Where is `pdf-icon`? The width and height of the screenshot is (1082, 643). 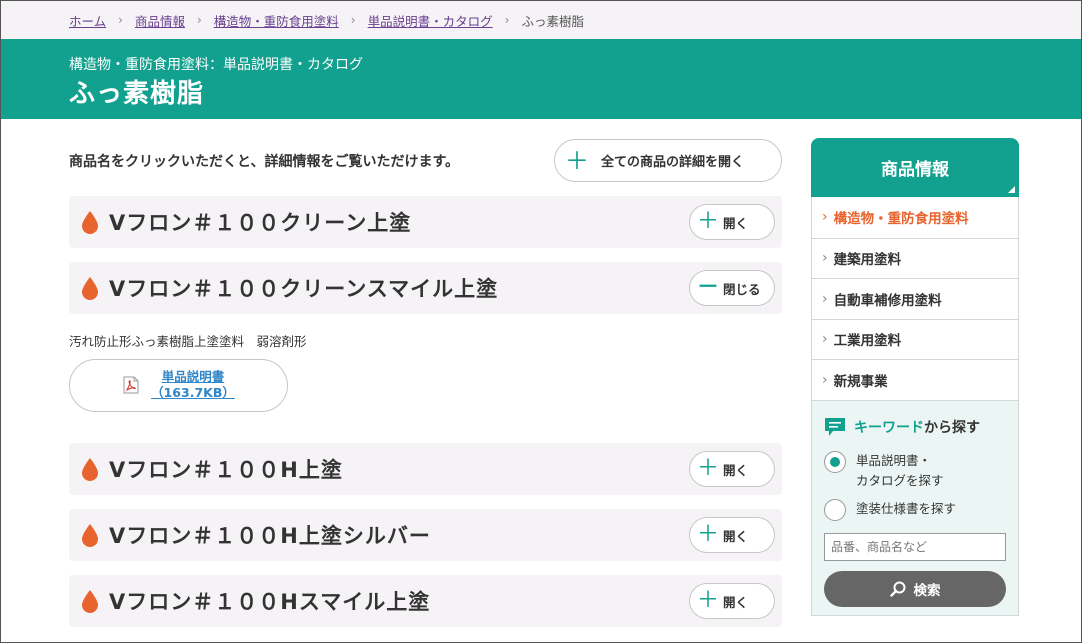
pdf-icon is located at coordinates (131, 385).